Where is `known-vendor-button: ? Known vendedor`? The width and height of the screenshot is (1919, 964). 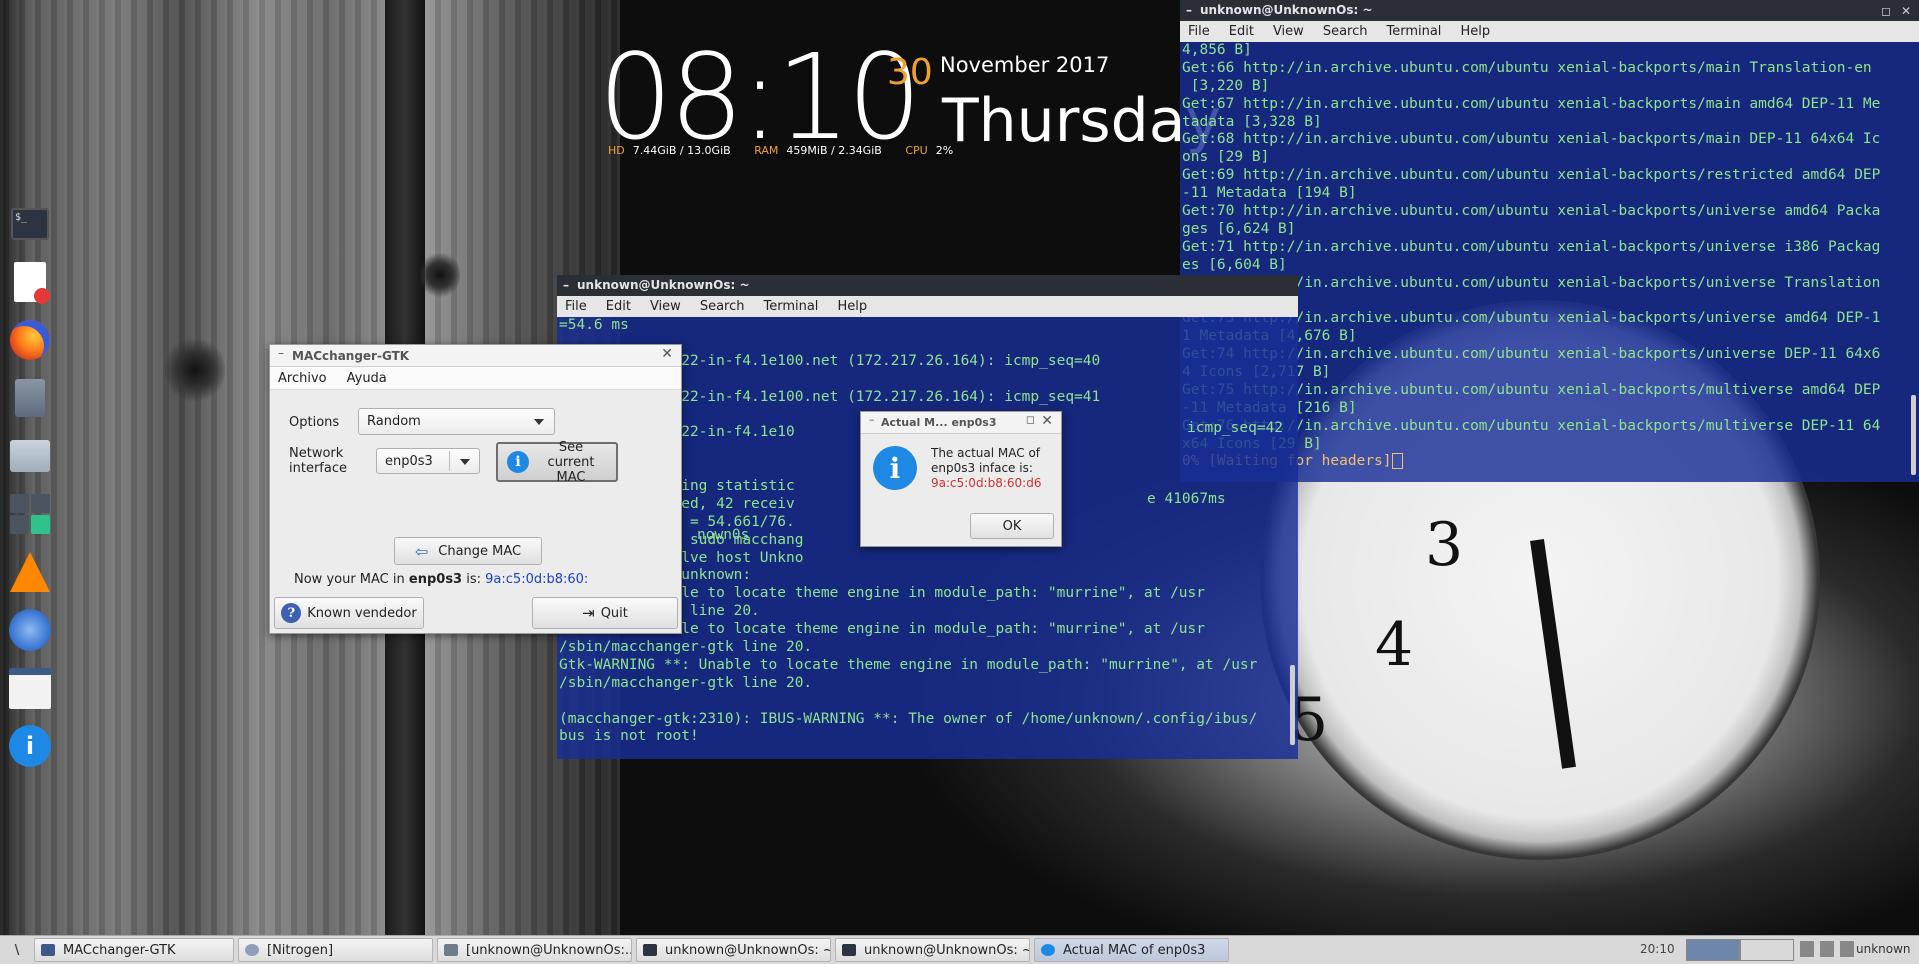
known-vendor-button: ? Known vendedor is located at coordinates (349, 613).